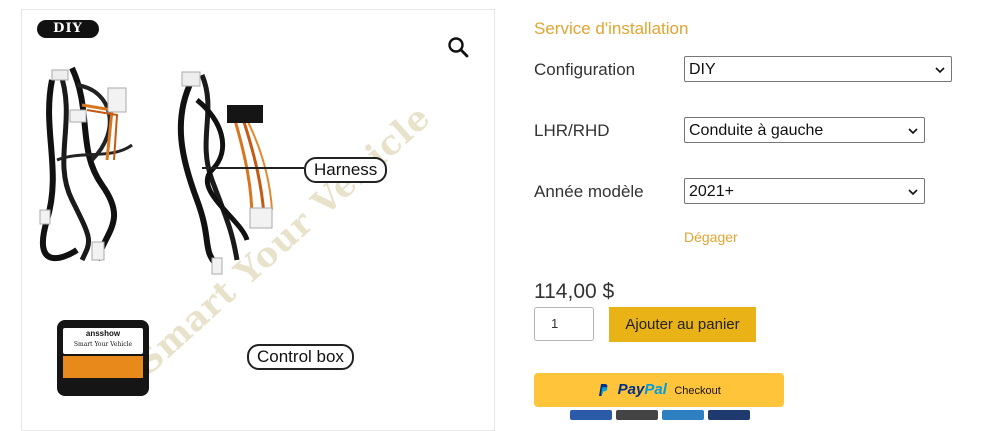 Image resolution: width=1006 pixels, height=431 pixels. I want to click on lhr-rhd-label: LHR/RHD, so click(572, 130).